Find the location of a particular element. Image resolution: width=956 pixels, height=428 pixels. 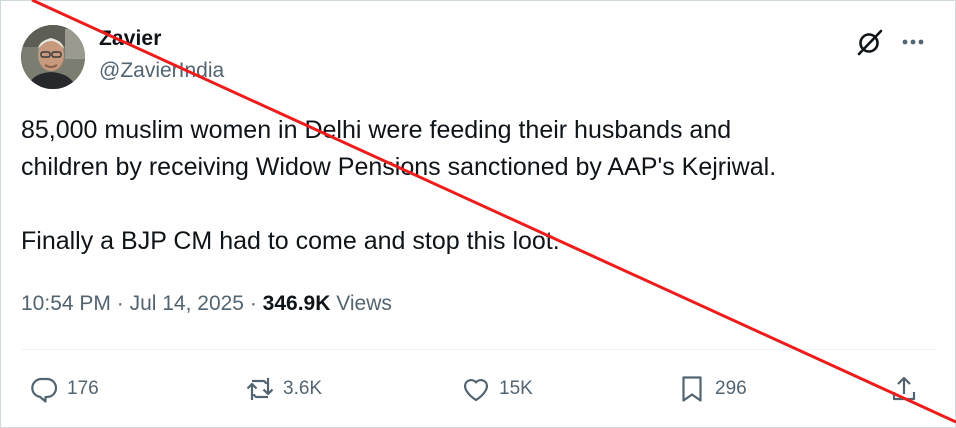

more-icon is located at coordinates (913, 42).